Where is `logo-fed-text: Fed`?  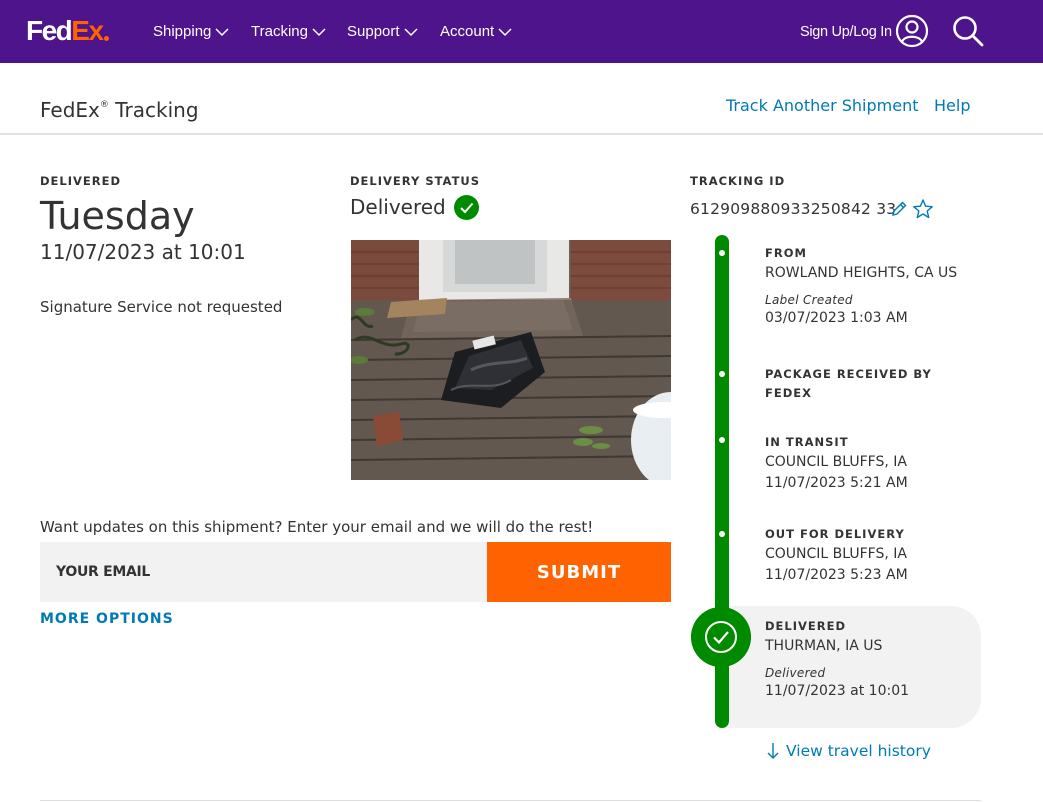 logo-fed-text: Fed is located at coordinates (49, 30).